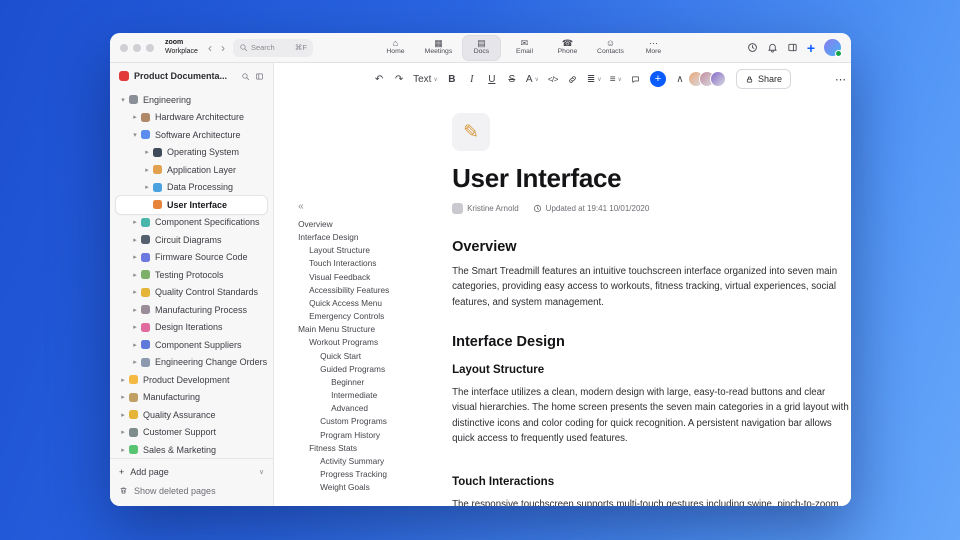  Describe the element at coordinates (752, 47) in the screenshot. I see `history-icon` at that location.